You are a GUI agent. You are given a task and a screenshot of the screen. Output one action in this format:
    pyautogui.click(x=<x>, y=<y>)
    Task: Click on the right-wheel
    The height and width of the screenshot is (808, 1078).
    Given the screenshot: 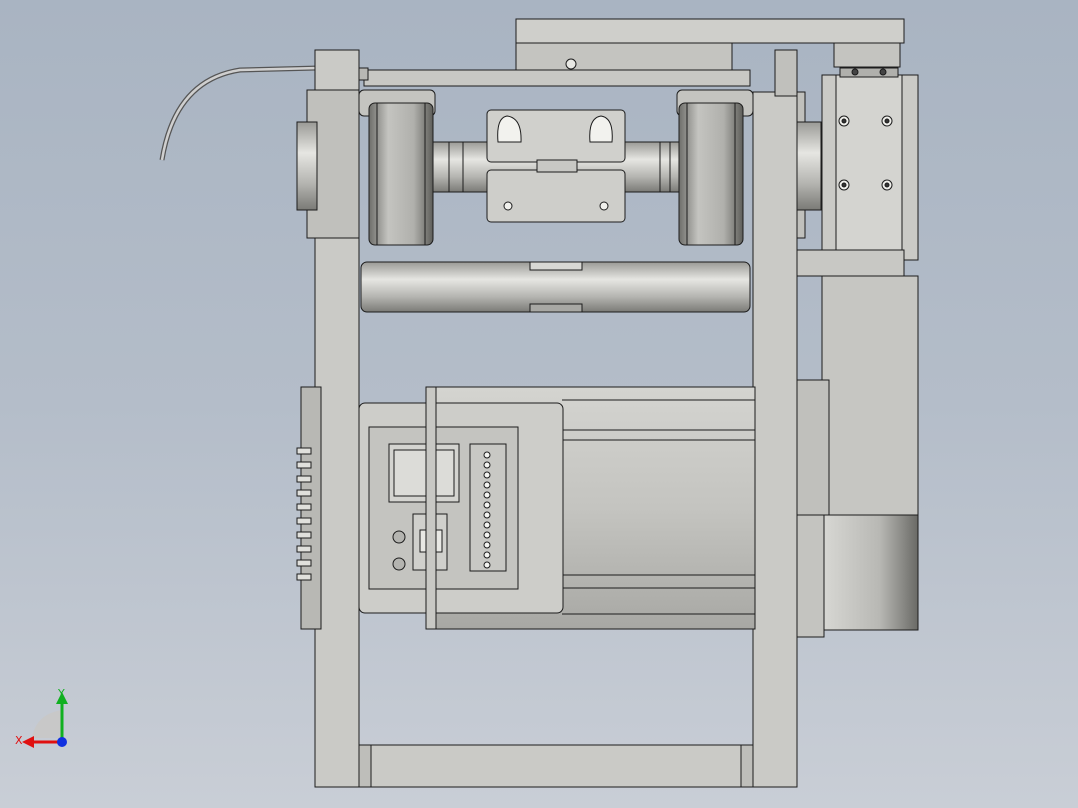 What is the action you would take?
    pyautogui.click(x=711, y=174)
    